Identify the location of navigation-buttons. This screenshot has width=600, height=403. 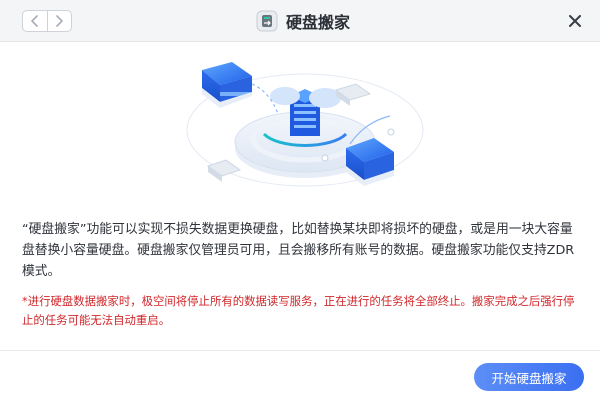
(47, 21).